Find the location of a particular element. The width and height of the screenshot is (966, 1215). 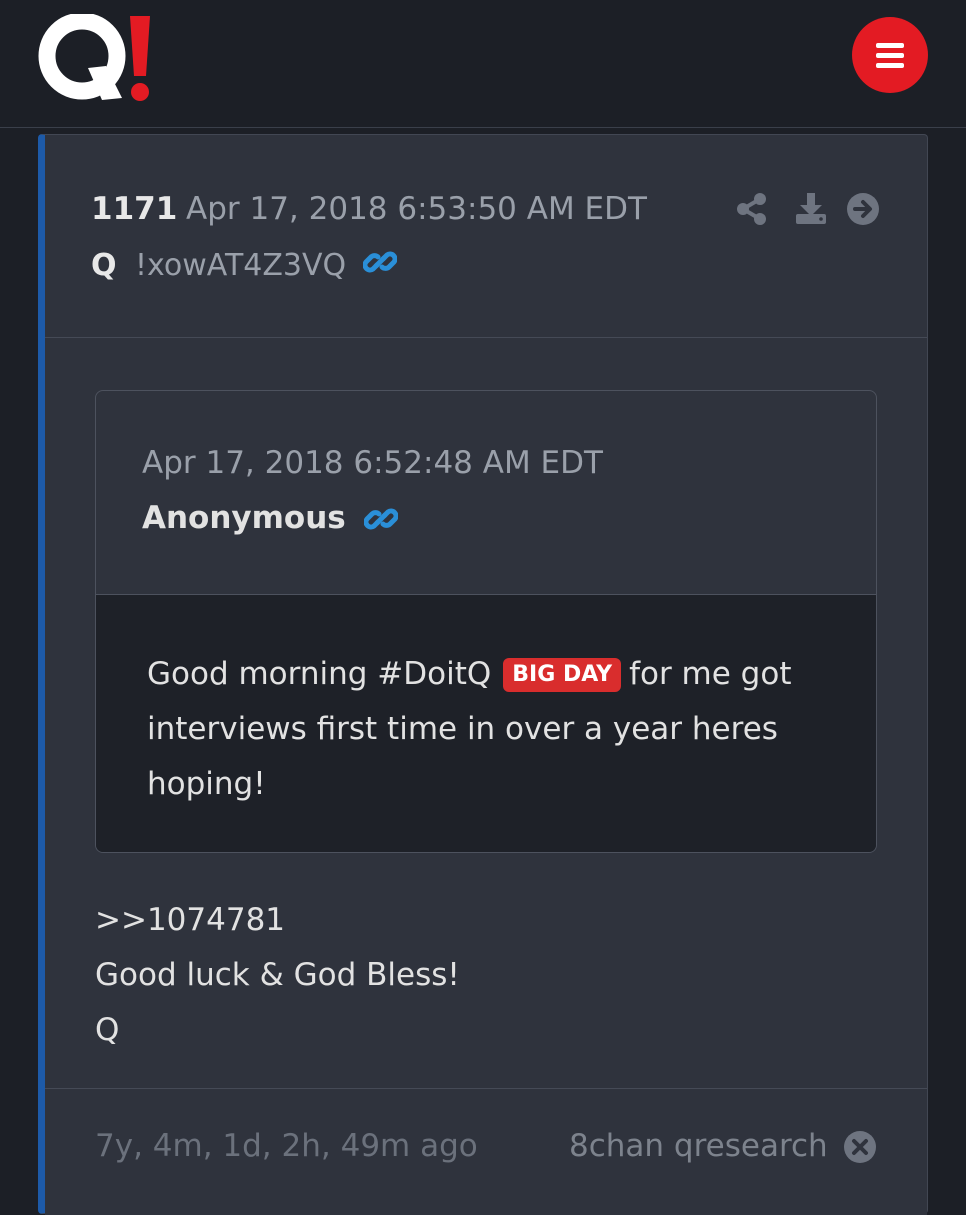

quoted-permalink-icon is located at coordinates (381, 519).